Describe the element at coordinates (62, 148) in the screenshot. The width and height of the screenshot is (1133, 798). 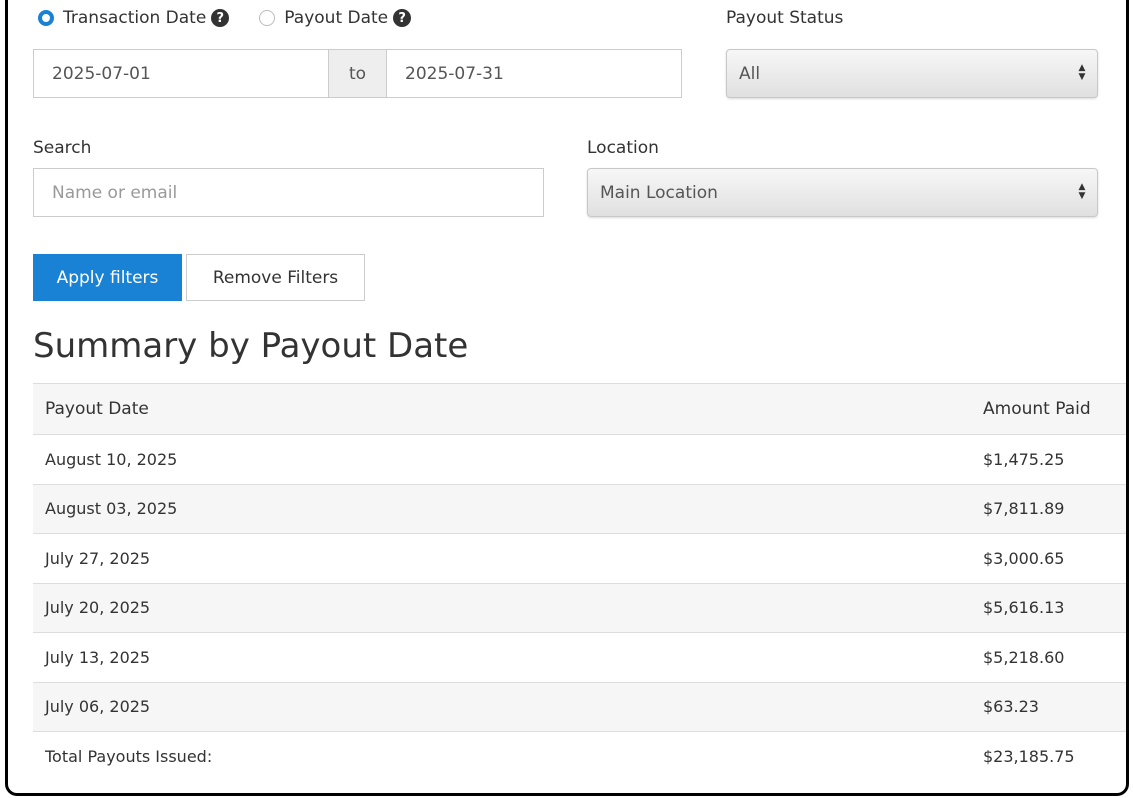
I see `search-label: Search` at that location.